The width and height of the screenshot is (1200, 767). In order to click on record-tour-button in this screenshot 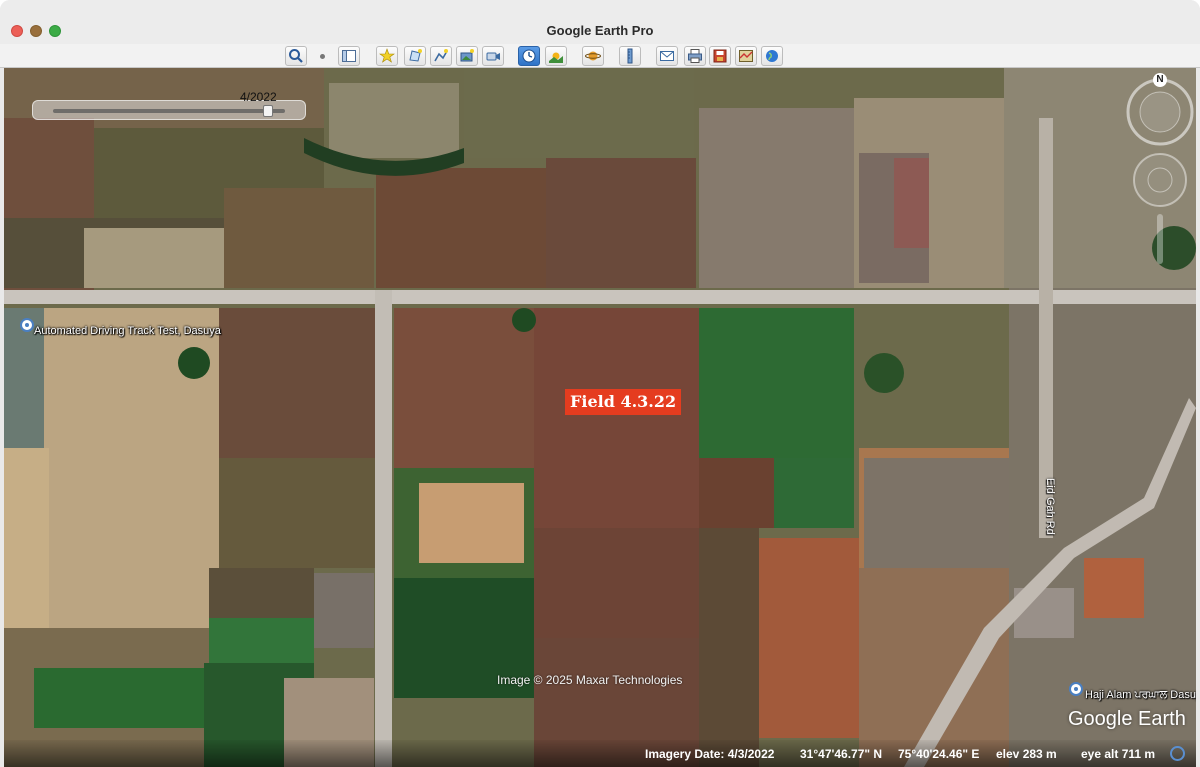, I will do `click(493, 56)`.